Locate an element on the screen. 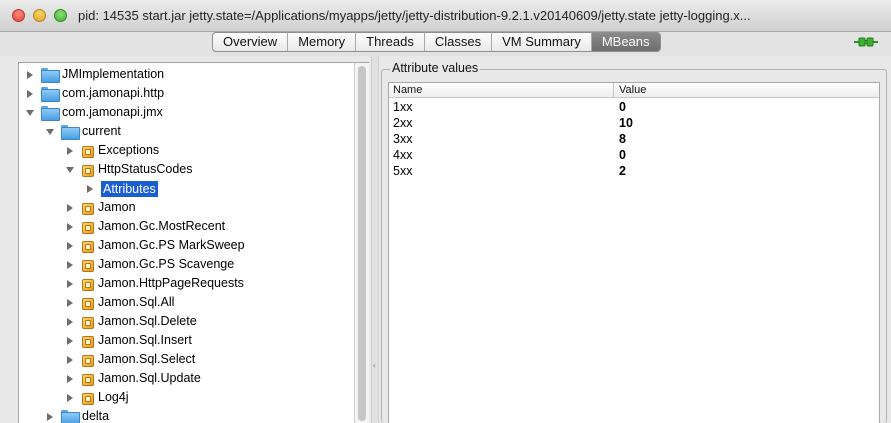 The image size is (891, 423). tree-node-label: Exceptions is located at coordinates (128, 150).